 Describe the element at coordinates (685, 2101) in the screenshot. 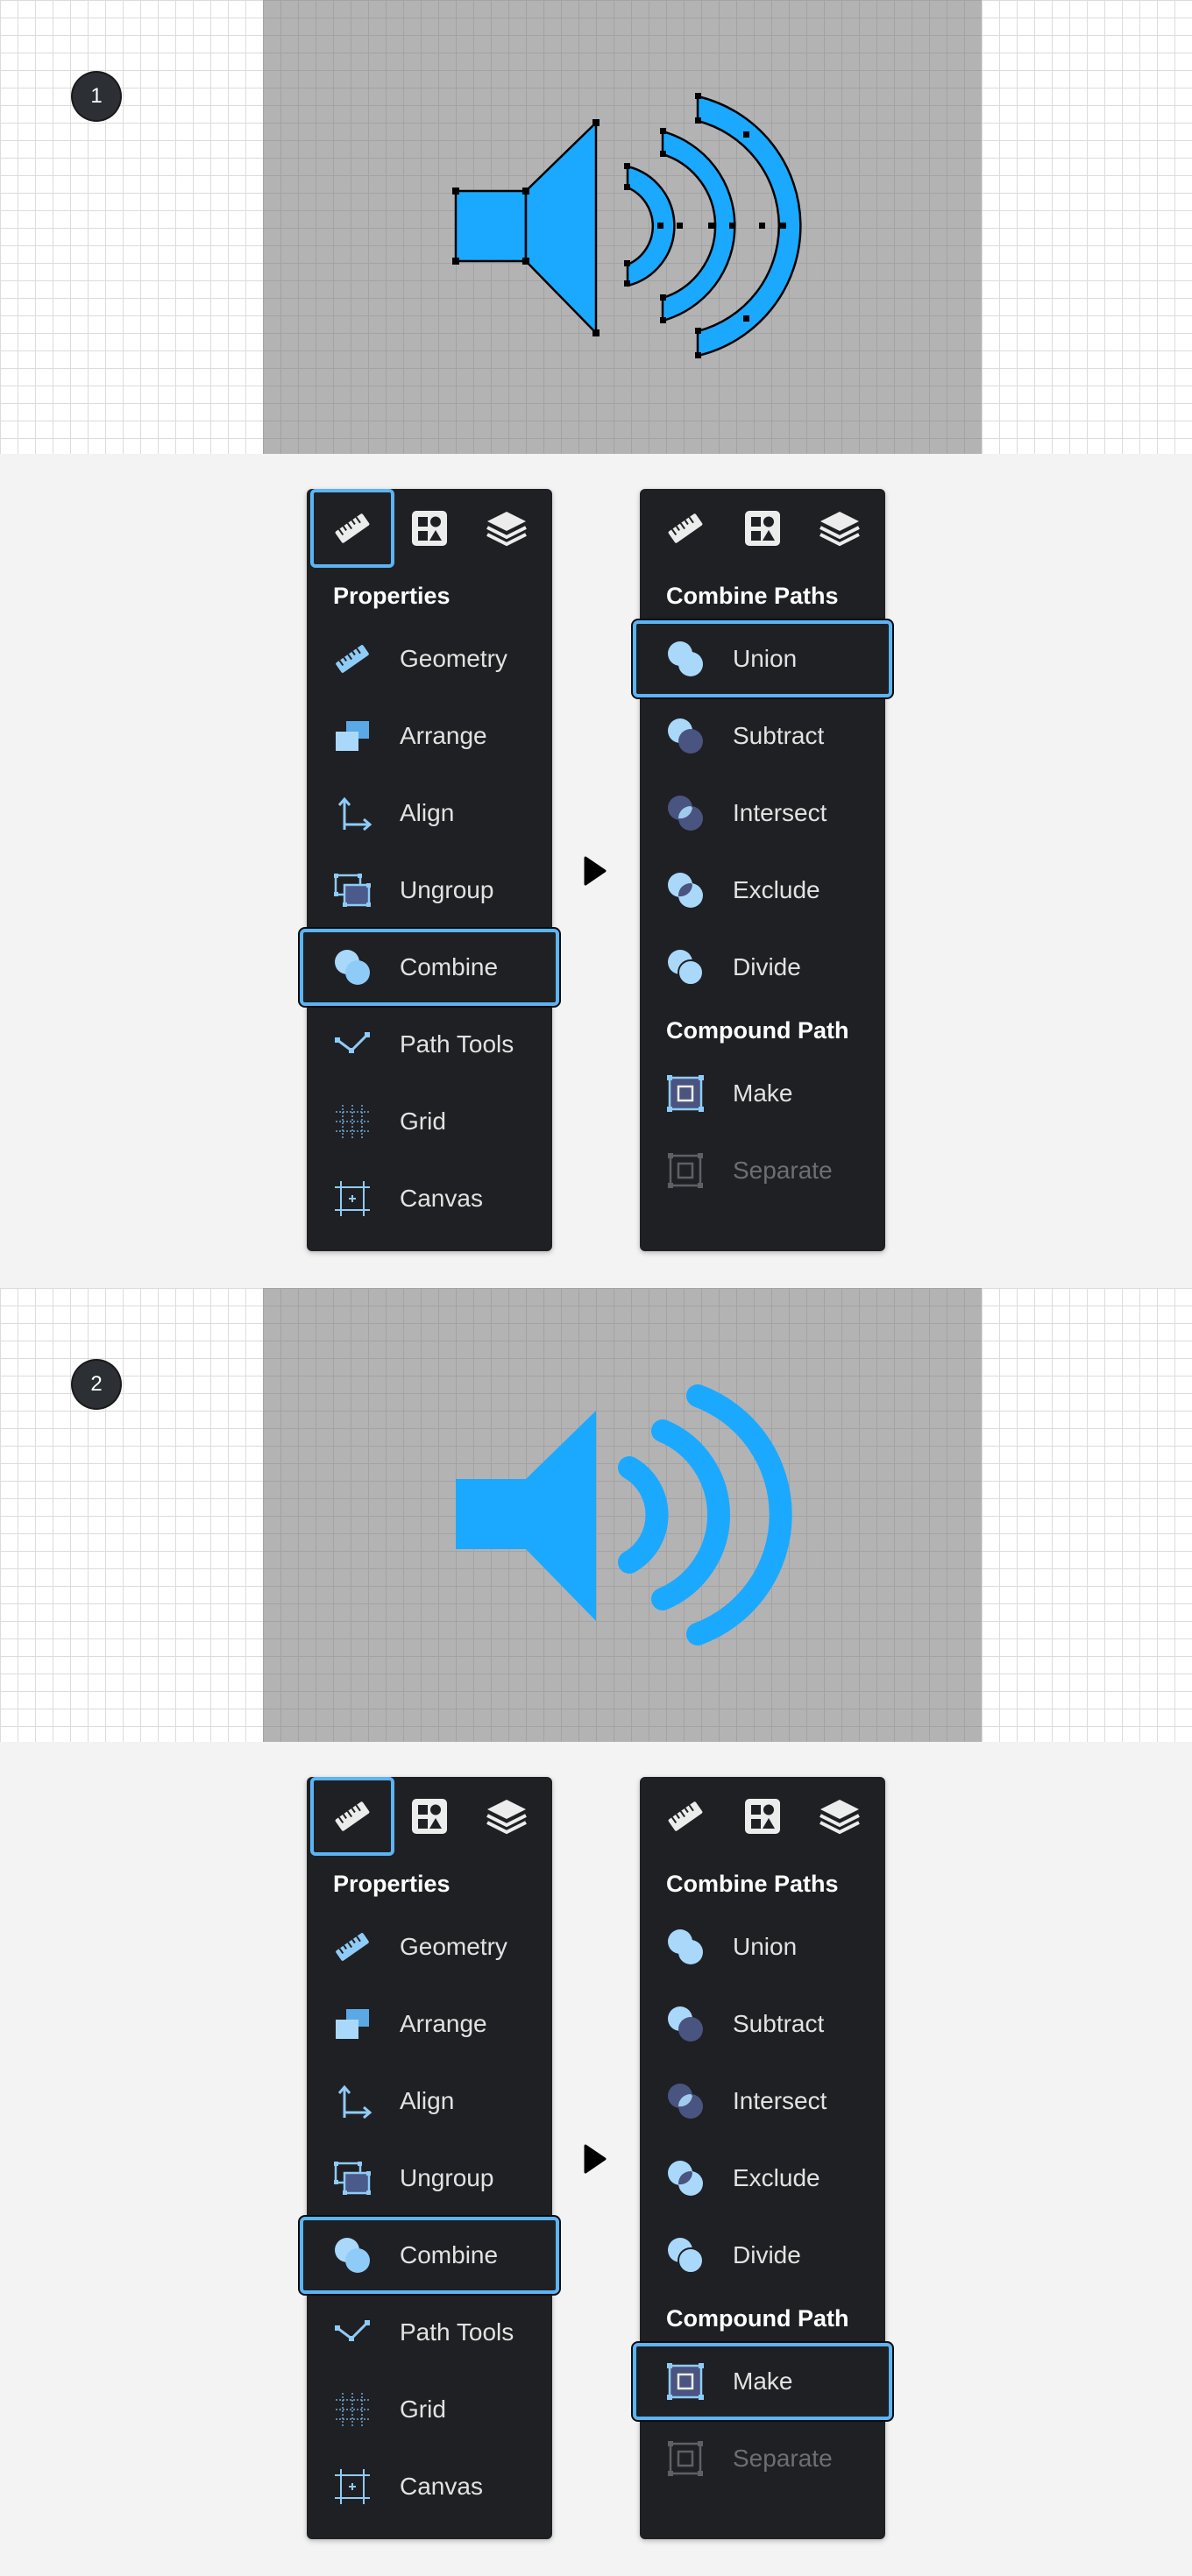

I see `intersect-icon` at that location.